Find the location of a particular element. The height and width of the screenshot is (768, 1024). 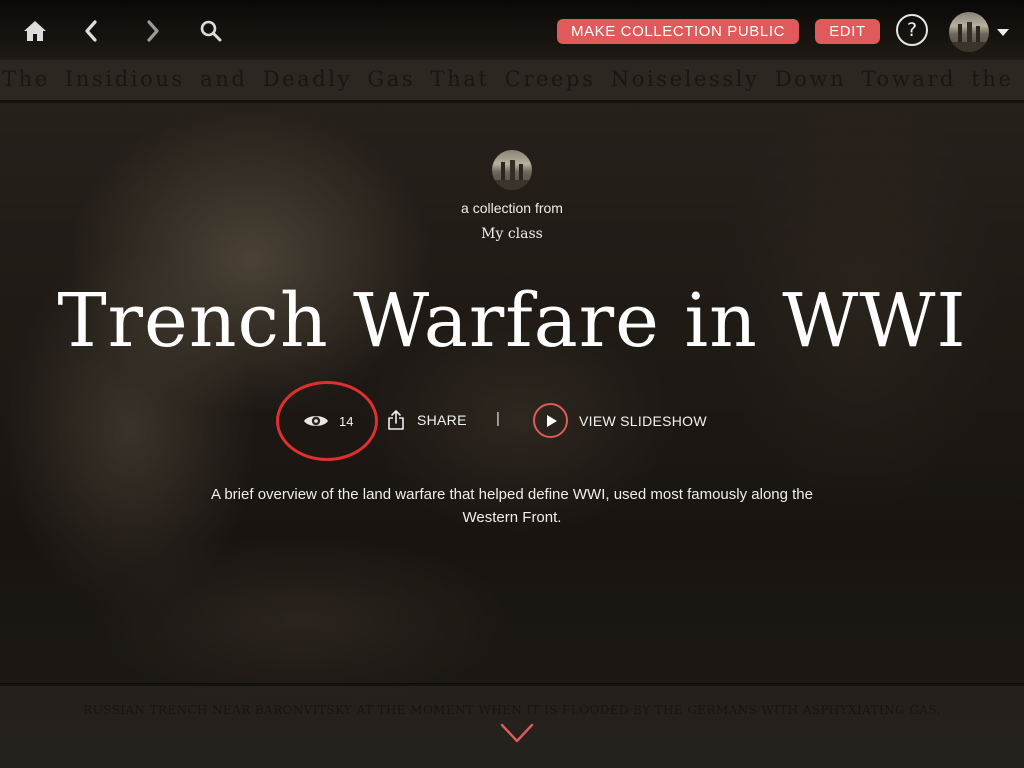

share-button: SHARE is located at coordinates (427, 420).